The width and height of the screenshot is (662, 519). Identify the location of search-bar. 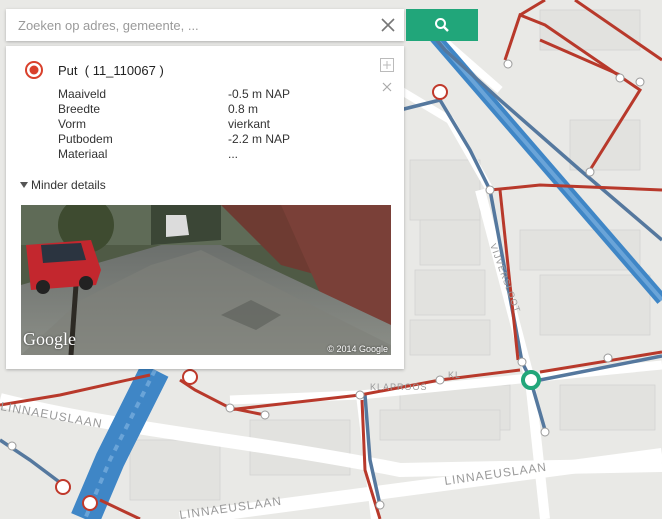
(205, 25).